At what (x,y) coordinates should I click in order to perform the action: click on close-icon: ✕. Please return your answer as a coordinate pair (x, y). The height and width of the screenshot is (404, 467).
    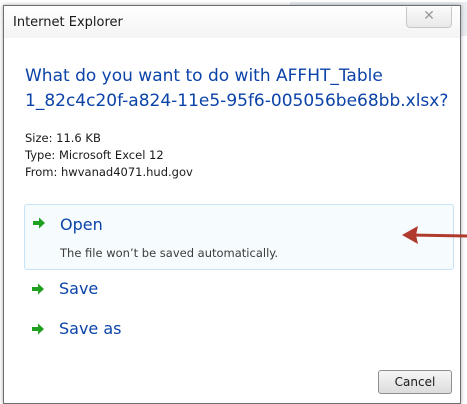
    Looking at the image, I should click on (429, 16).